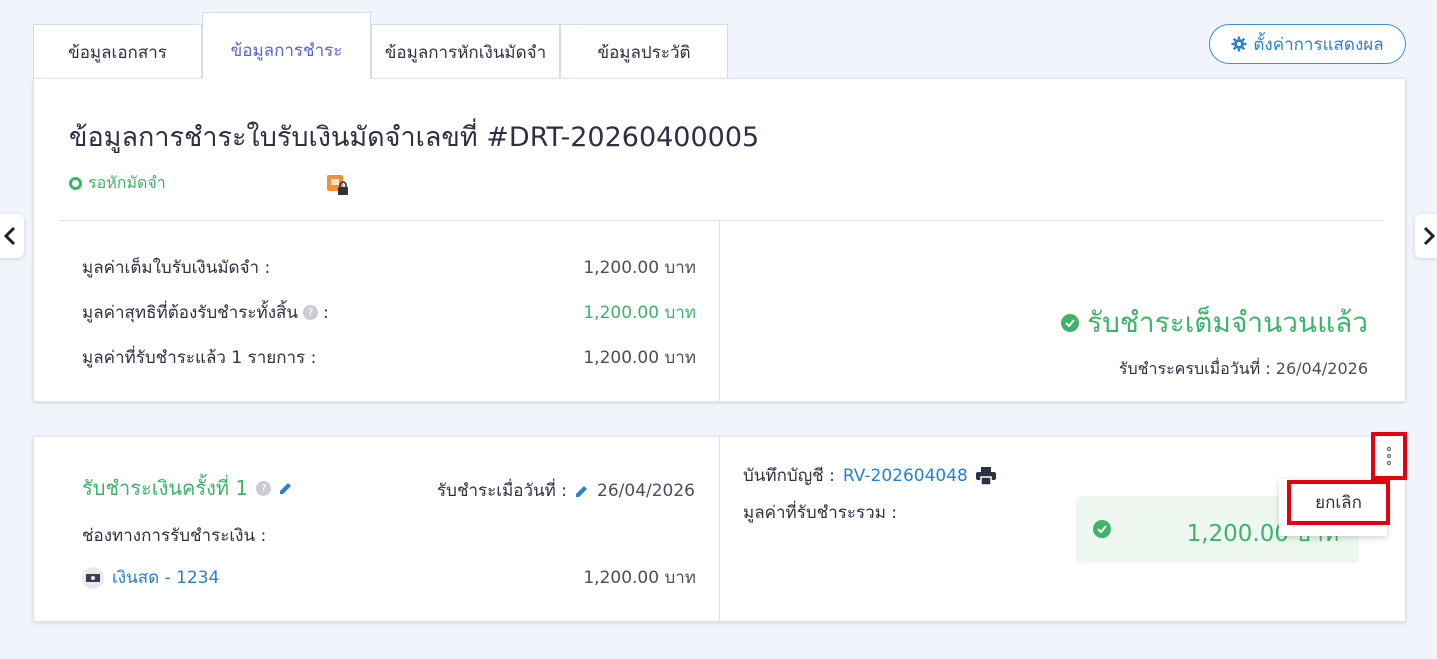  I want to click on payment-date-label: รับชำระเมื่อวันที่ :, so click(502, 491).